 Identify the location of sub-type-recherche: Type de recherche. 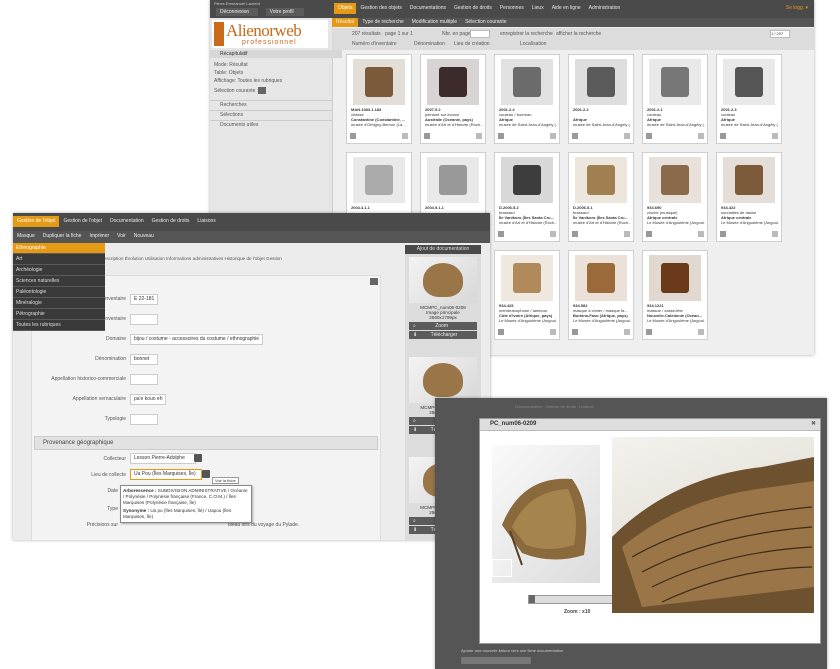
(382, 22).